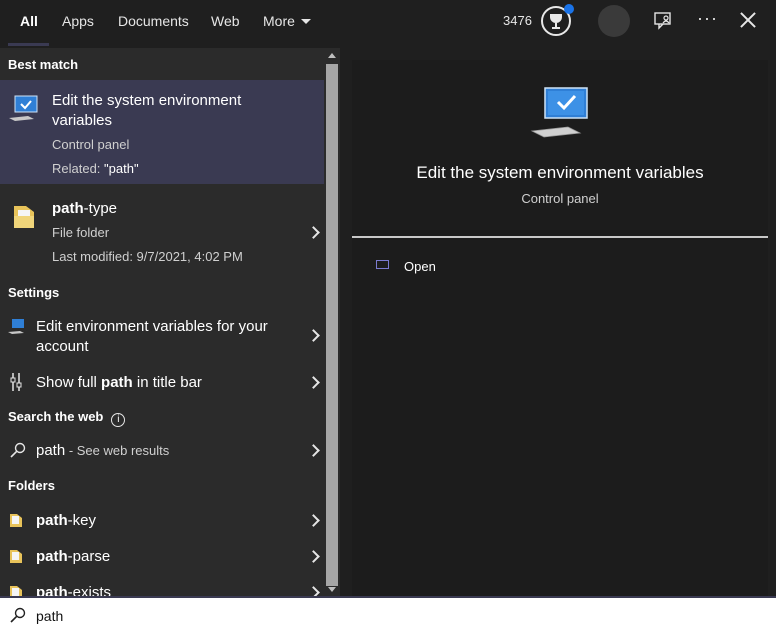 The height and width of the screenshot is (631, 776). Describe the element at coordinates (560, 237) in the screenshot. I see `divider` at that location.